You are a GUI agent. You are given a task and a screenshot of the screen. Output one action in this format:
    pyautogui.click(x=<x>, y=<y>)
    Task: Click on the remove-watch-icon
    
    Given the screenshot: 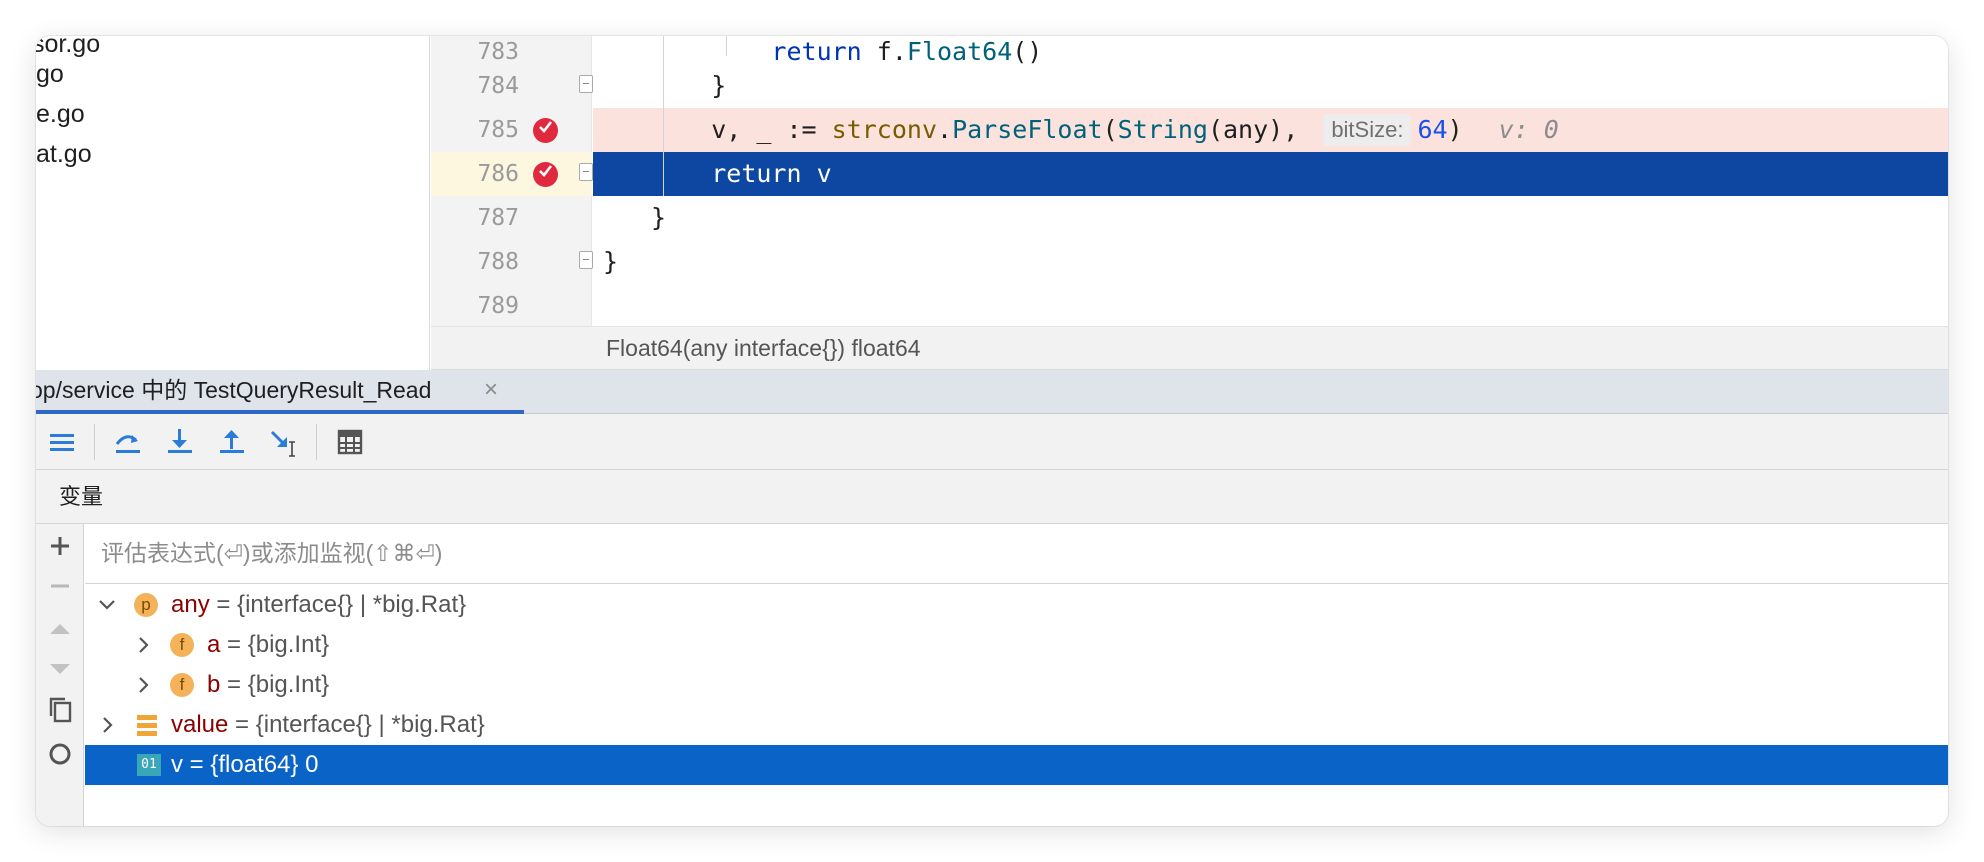 What is the action you would take?
    pyautogui.click(x=60, y=586)
    